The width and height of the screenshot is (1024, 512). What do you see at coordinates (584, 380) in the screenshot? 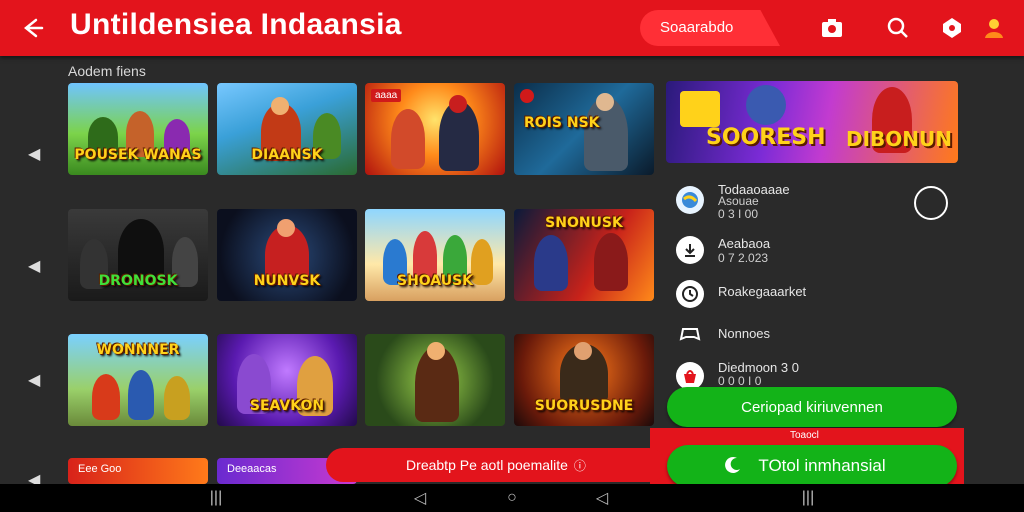
I see `game-tile: SUORUSDNE` at bounding box center [584, 380].